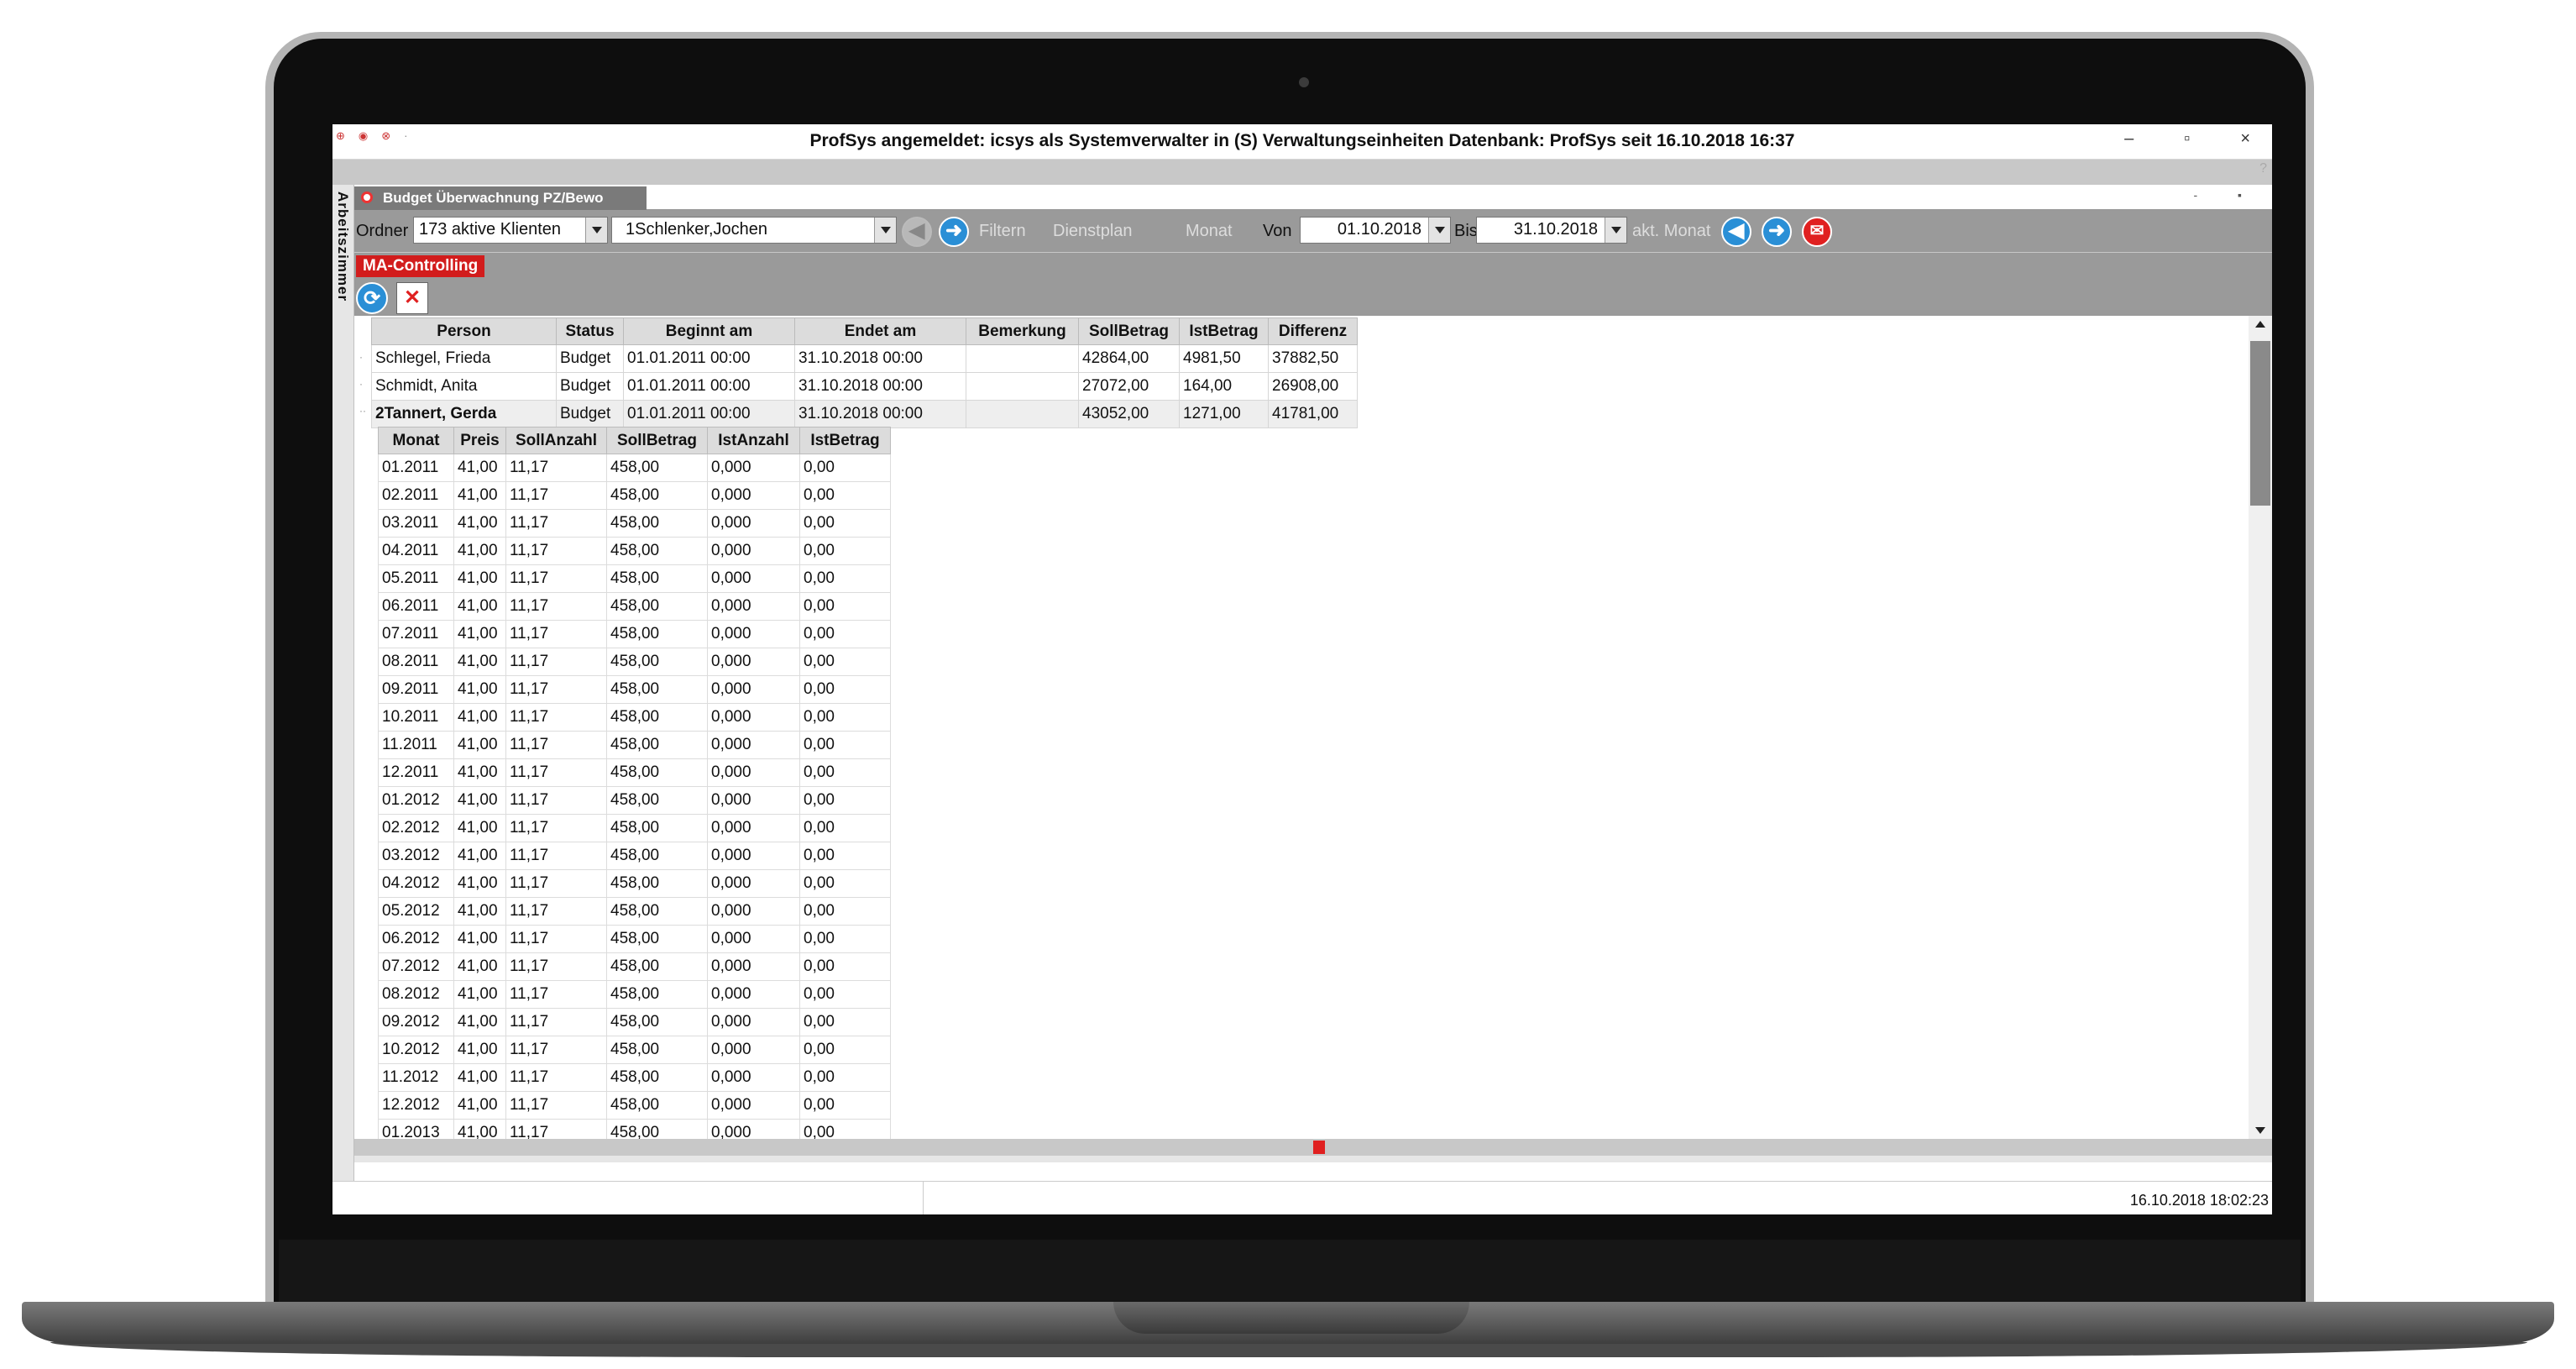 This screenshot has height=1369, width=2576. I want to click on table-row: 03.2012 41,00 11,17 458,00 0,000 0,00, so click(634, 856).